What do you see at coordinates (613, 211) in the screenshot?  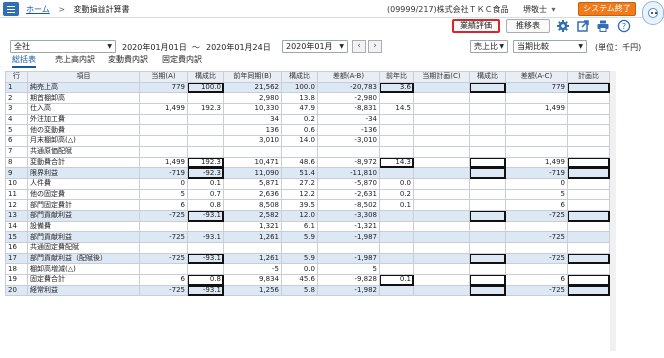 I see `vertical-scrollbar` at bounding box center [613, 211].